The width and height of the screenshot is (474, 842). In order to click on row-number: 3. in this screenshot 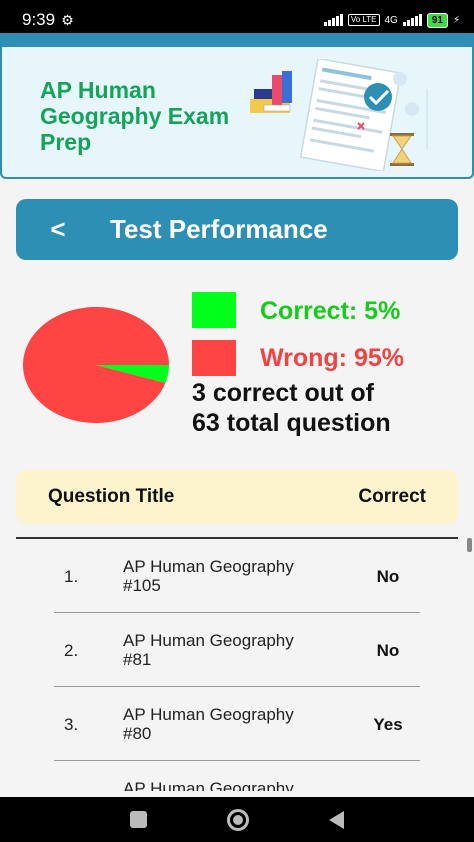, I will do `click(71, 724)`.